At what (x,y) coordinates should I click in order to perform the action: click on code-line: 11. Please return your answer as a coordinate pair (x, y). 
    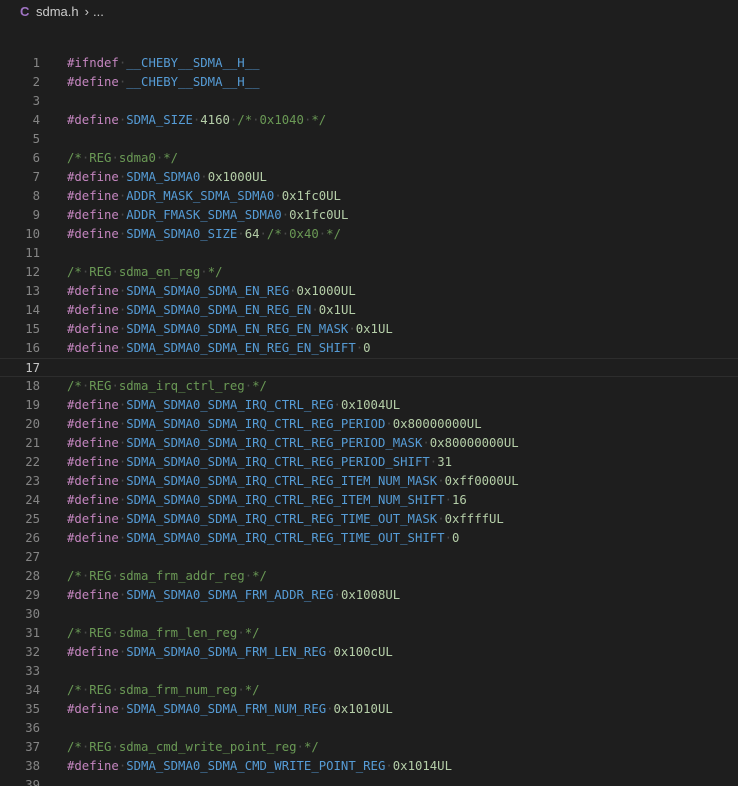
    Looking at the image, I should click on (369, 253).